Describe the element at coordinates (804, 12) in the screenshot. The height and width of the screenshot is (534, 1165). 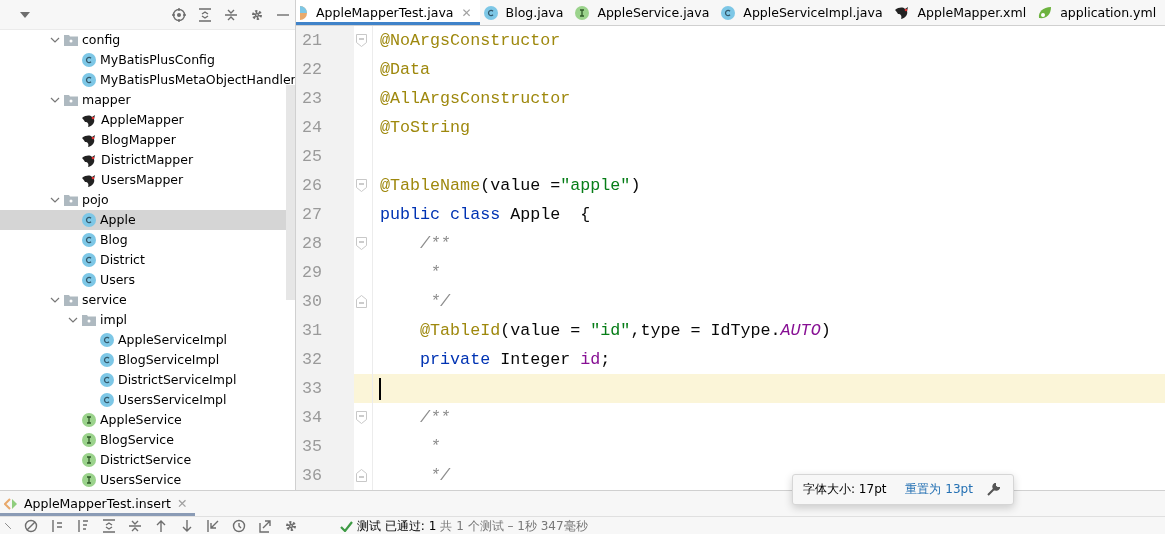
I see `editor-tab: AppleServiceImpl.java` at that location.